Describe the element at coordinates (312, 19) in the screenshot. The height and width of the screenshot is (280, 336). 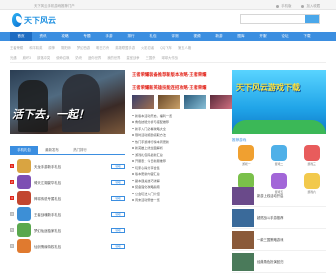
I see `search-button` at that location.